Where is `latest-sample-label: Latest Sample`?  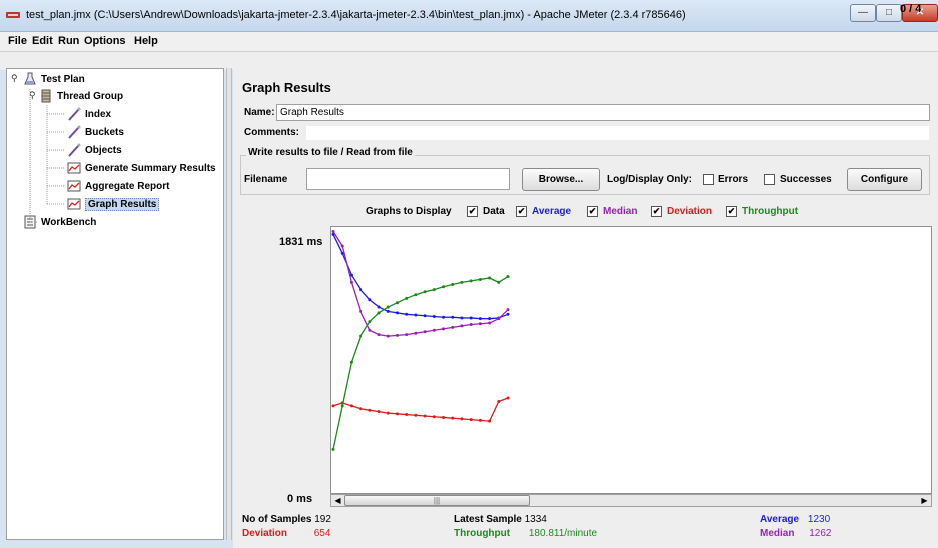
latest-sample-label: Latest Sample is located at coordinates (488, 519).